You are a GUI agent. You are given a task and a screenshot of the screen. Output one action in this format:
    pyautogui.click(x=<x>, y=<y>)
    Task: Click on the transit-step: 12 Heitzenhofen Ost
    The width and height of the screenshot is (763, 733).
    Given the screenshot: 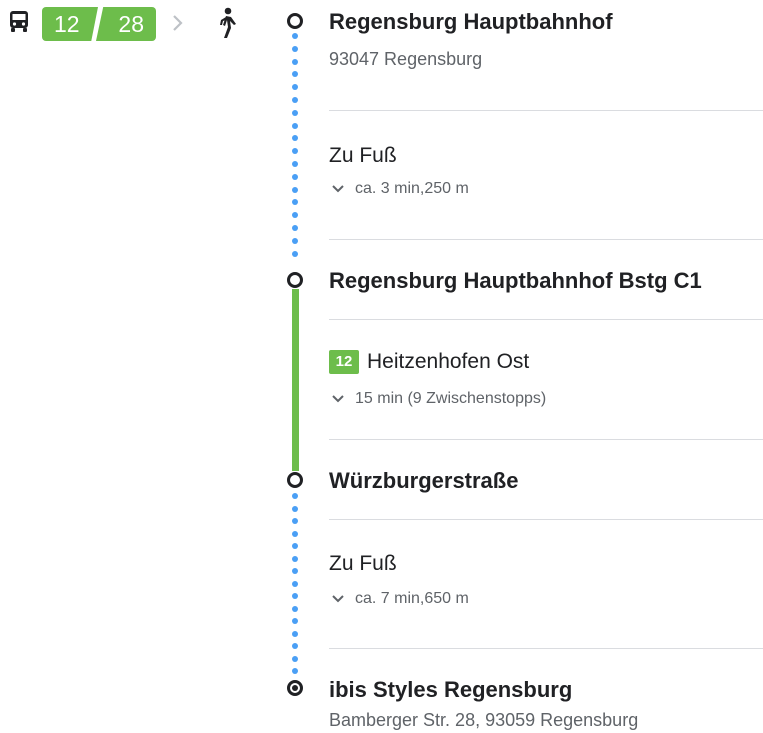 What is the action you would take?
    pyautogui.click(x=429, y=362)
    